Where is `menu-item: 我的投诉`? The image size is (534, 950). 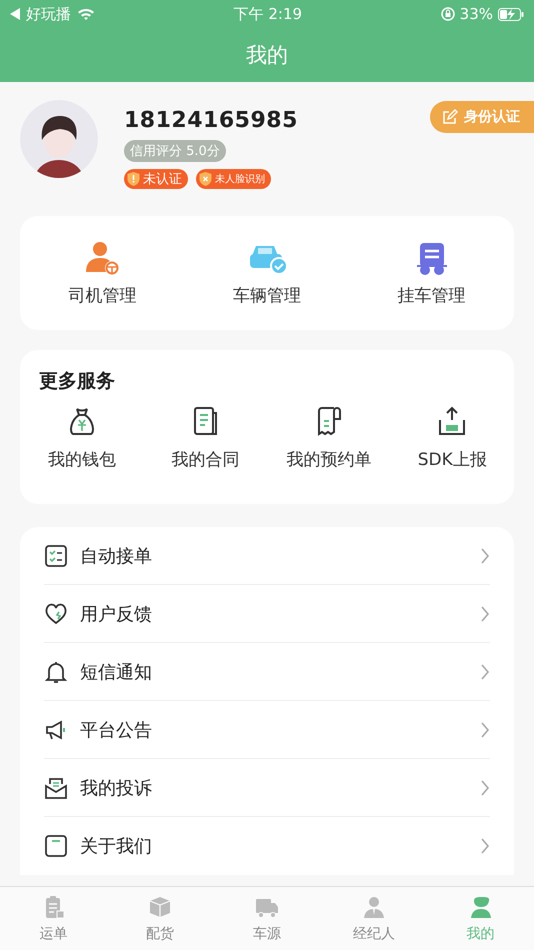 menu-item: 我的投诉 is located at coordinates (267, 788).